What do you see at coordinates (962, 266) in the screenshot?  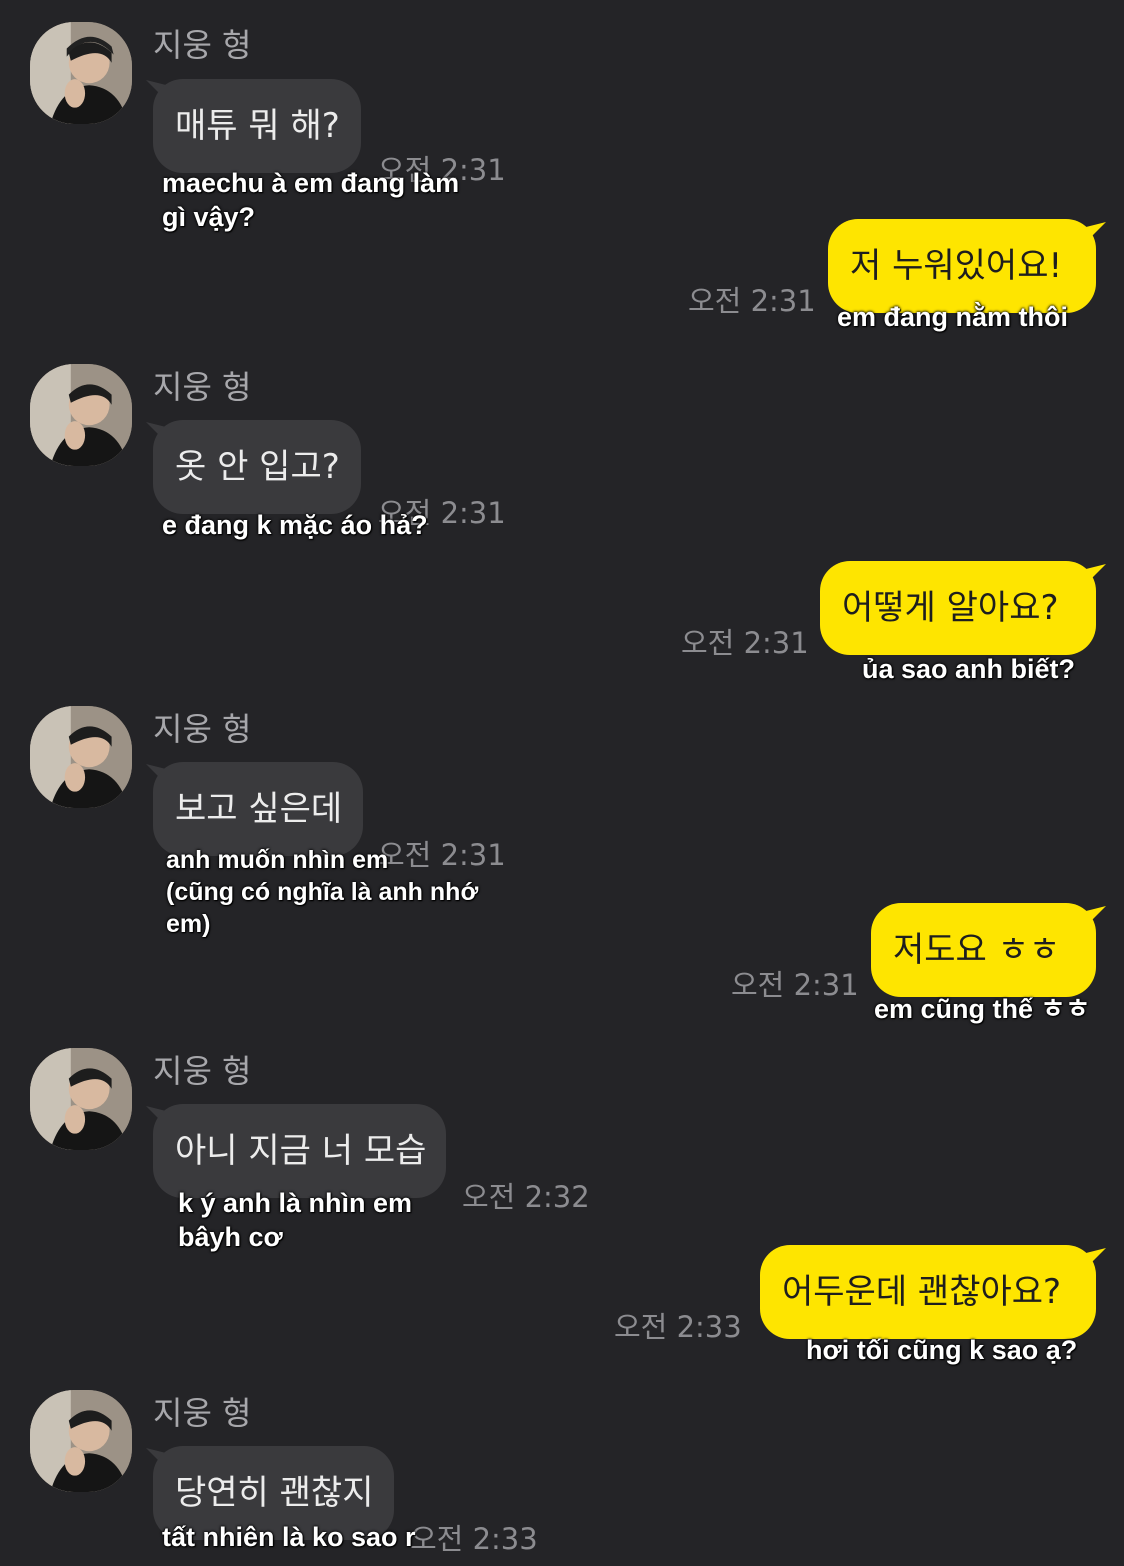 I see `message-bubble: 저 누워있어요!` at bounding box center [962, 266].